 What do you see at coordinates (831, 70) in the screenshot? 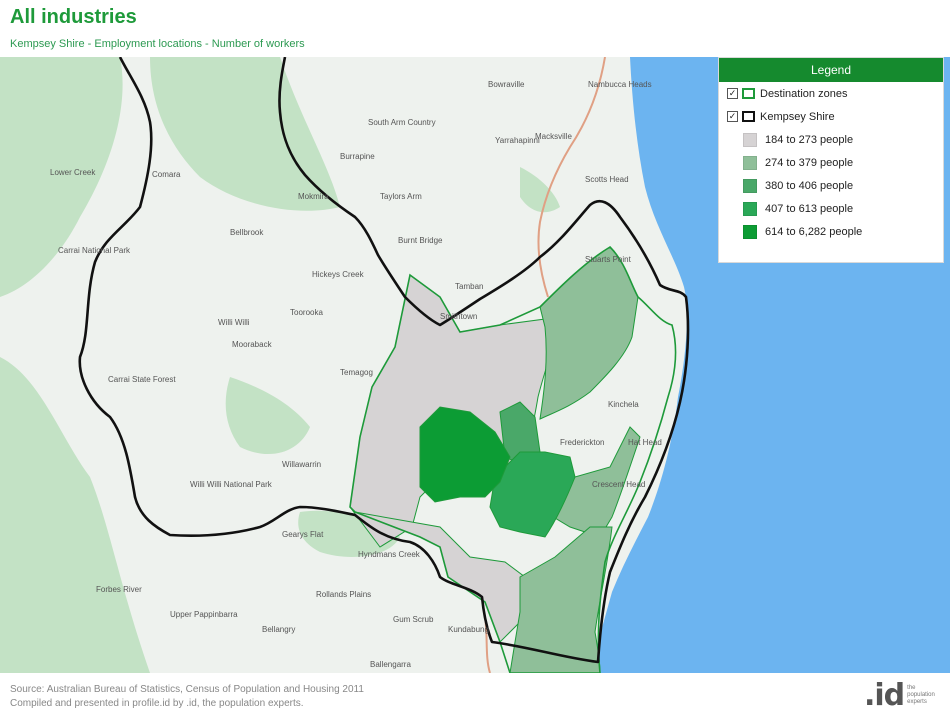
I see `legend-header: Legend` at bounding box center [831, 70].